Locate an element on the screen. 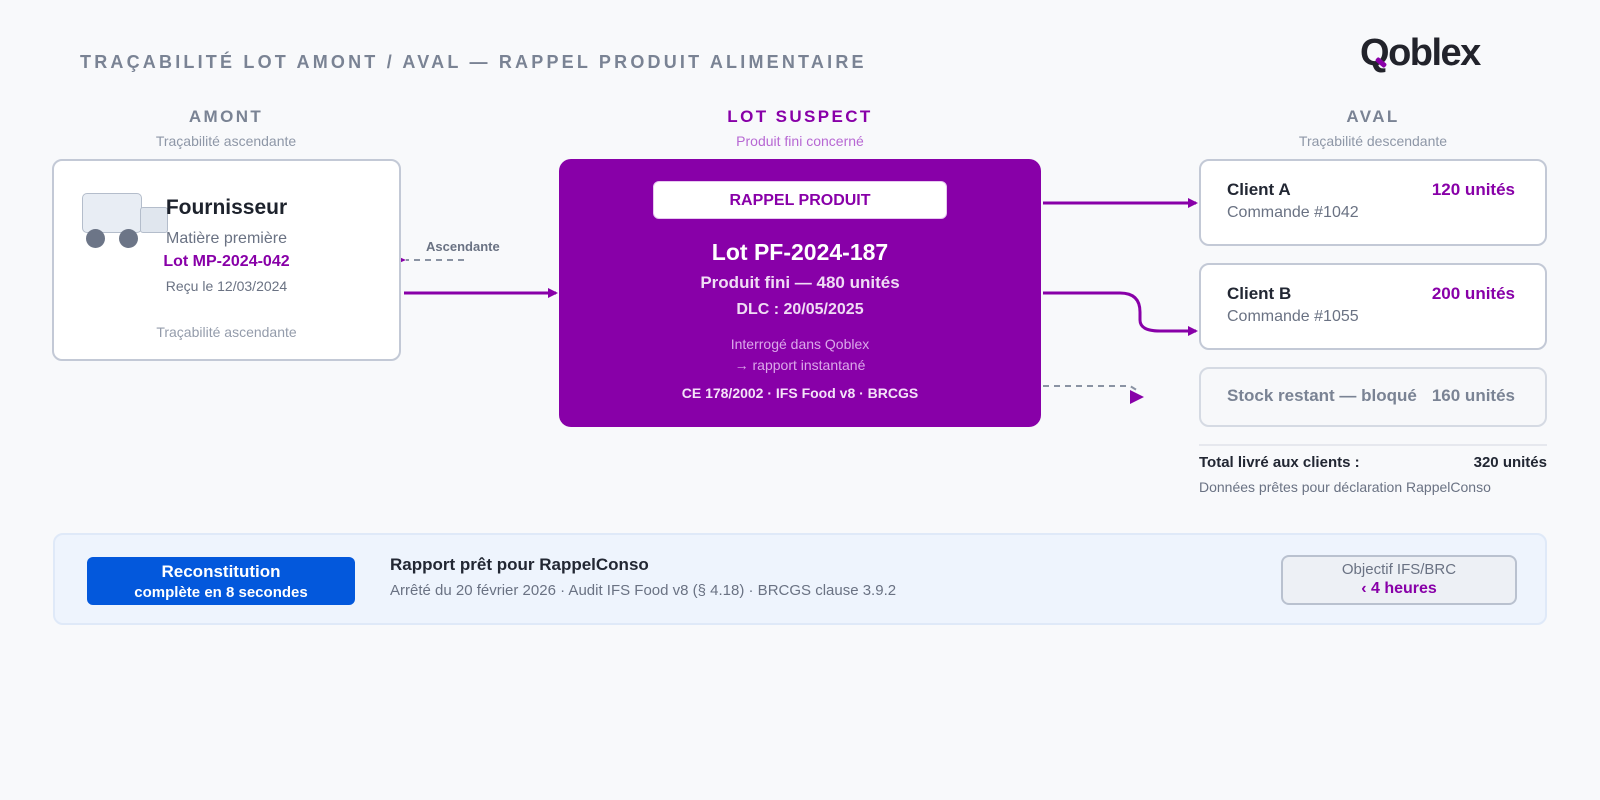 This screenshot has height=800, width=1600. suspect-lot-number: Lot PF-2024-187 is located at coordinates (800, 252).